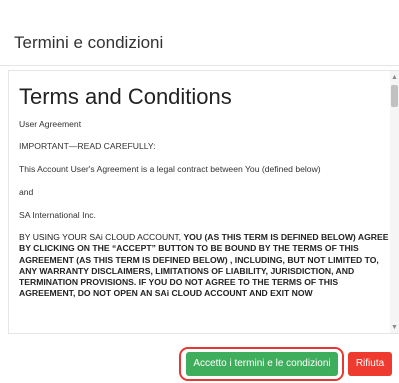 The height and width of the screenshot is (383, 399). I want to click on accept-terms-button: Accetto i termini e le condizioni, so click(262, 364).